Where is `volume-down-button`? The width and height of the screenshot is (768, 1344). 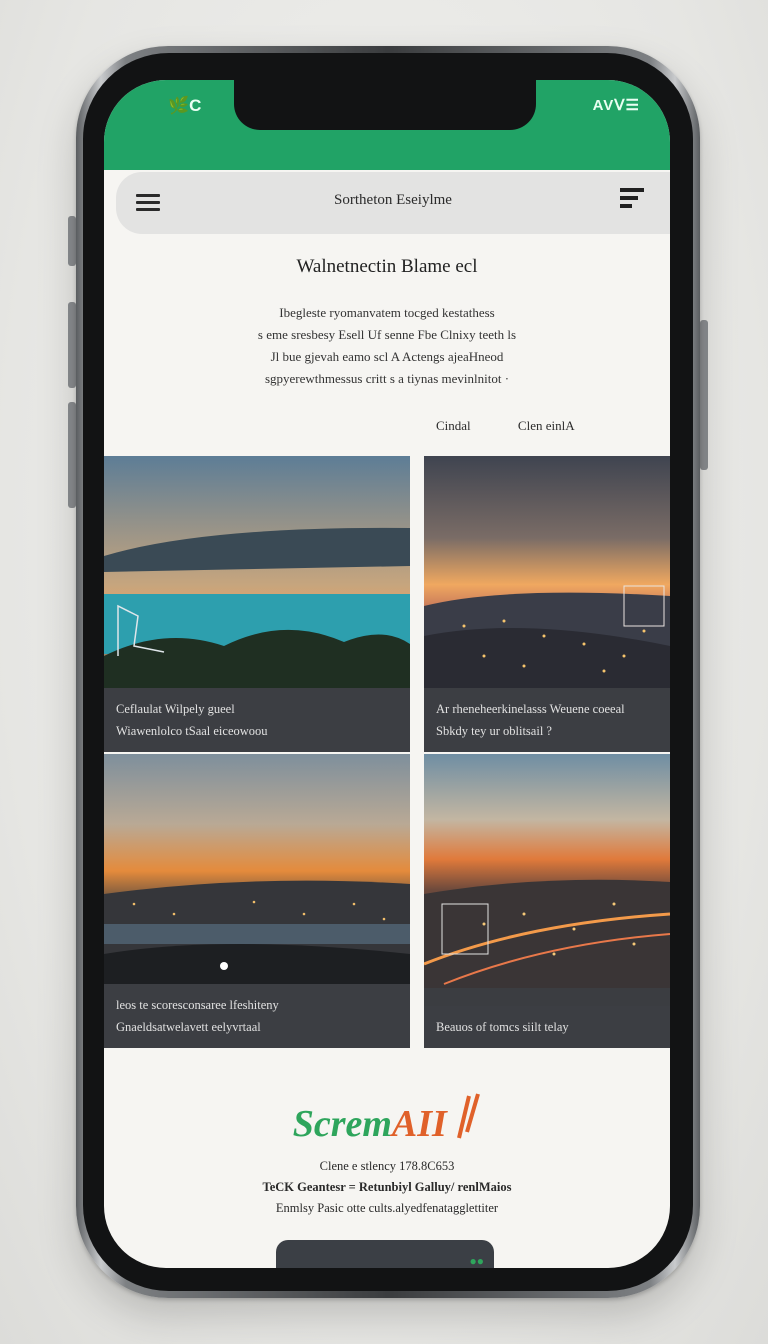 volume-down-button is located at coordinates (72, 455).